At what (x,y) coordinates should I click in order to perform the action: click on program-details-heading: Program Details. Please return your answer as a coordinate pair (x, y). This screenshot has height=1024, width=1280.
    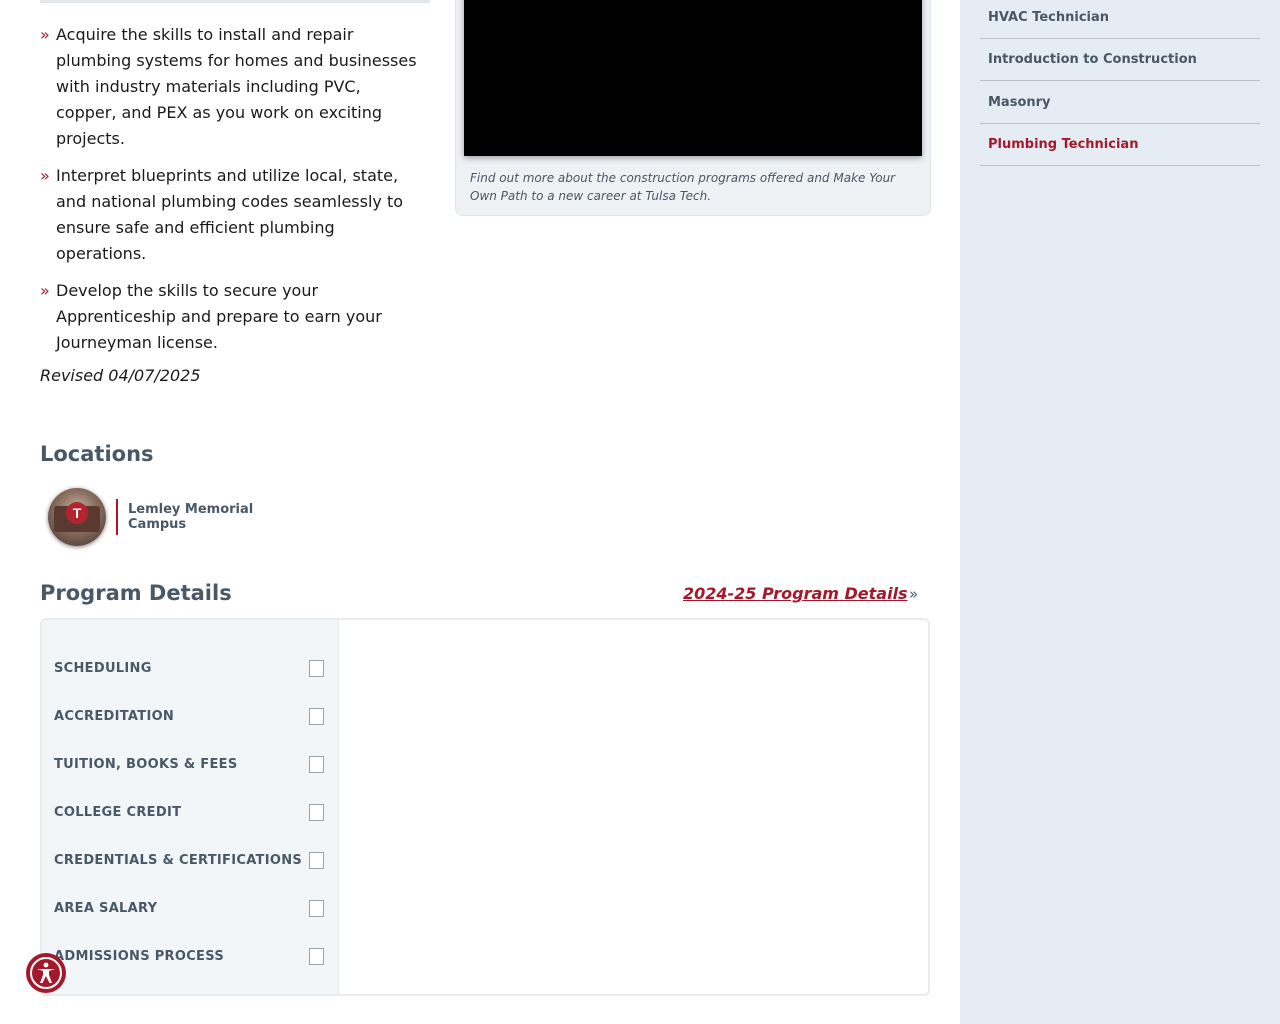
    Looking at the image, I should click on (136, 593).